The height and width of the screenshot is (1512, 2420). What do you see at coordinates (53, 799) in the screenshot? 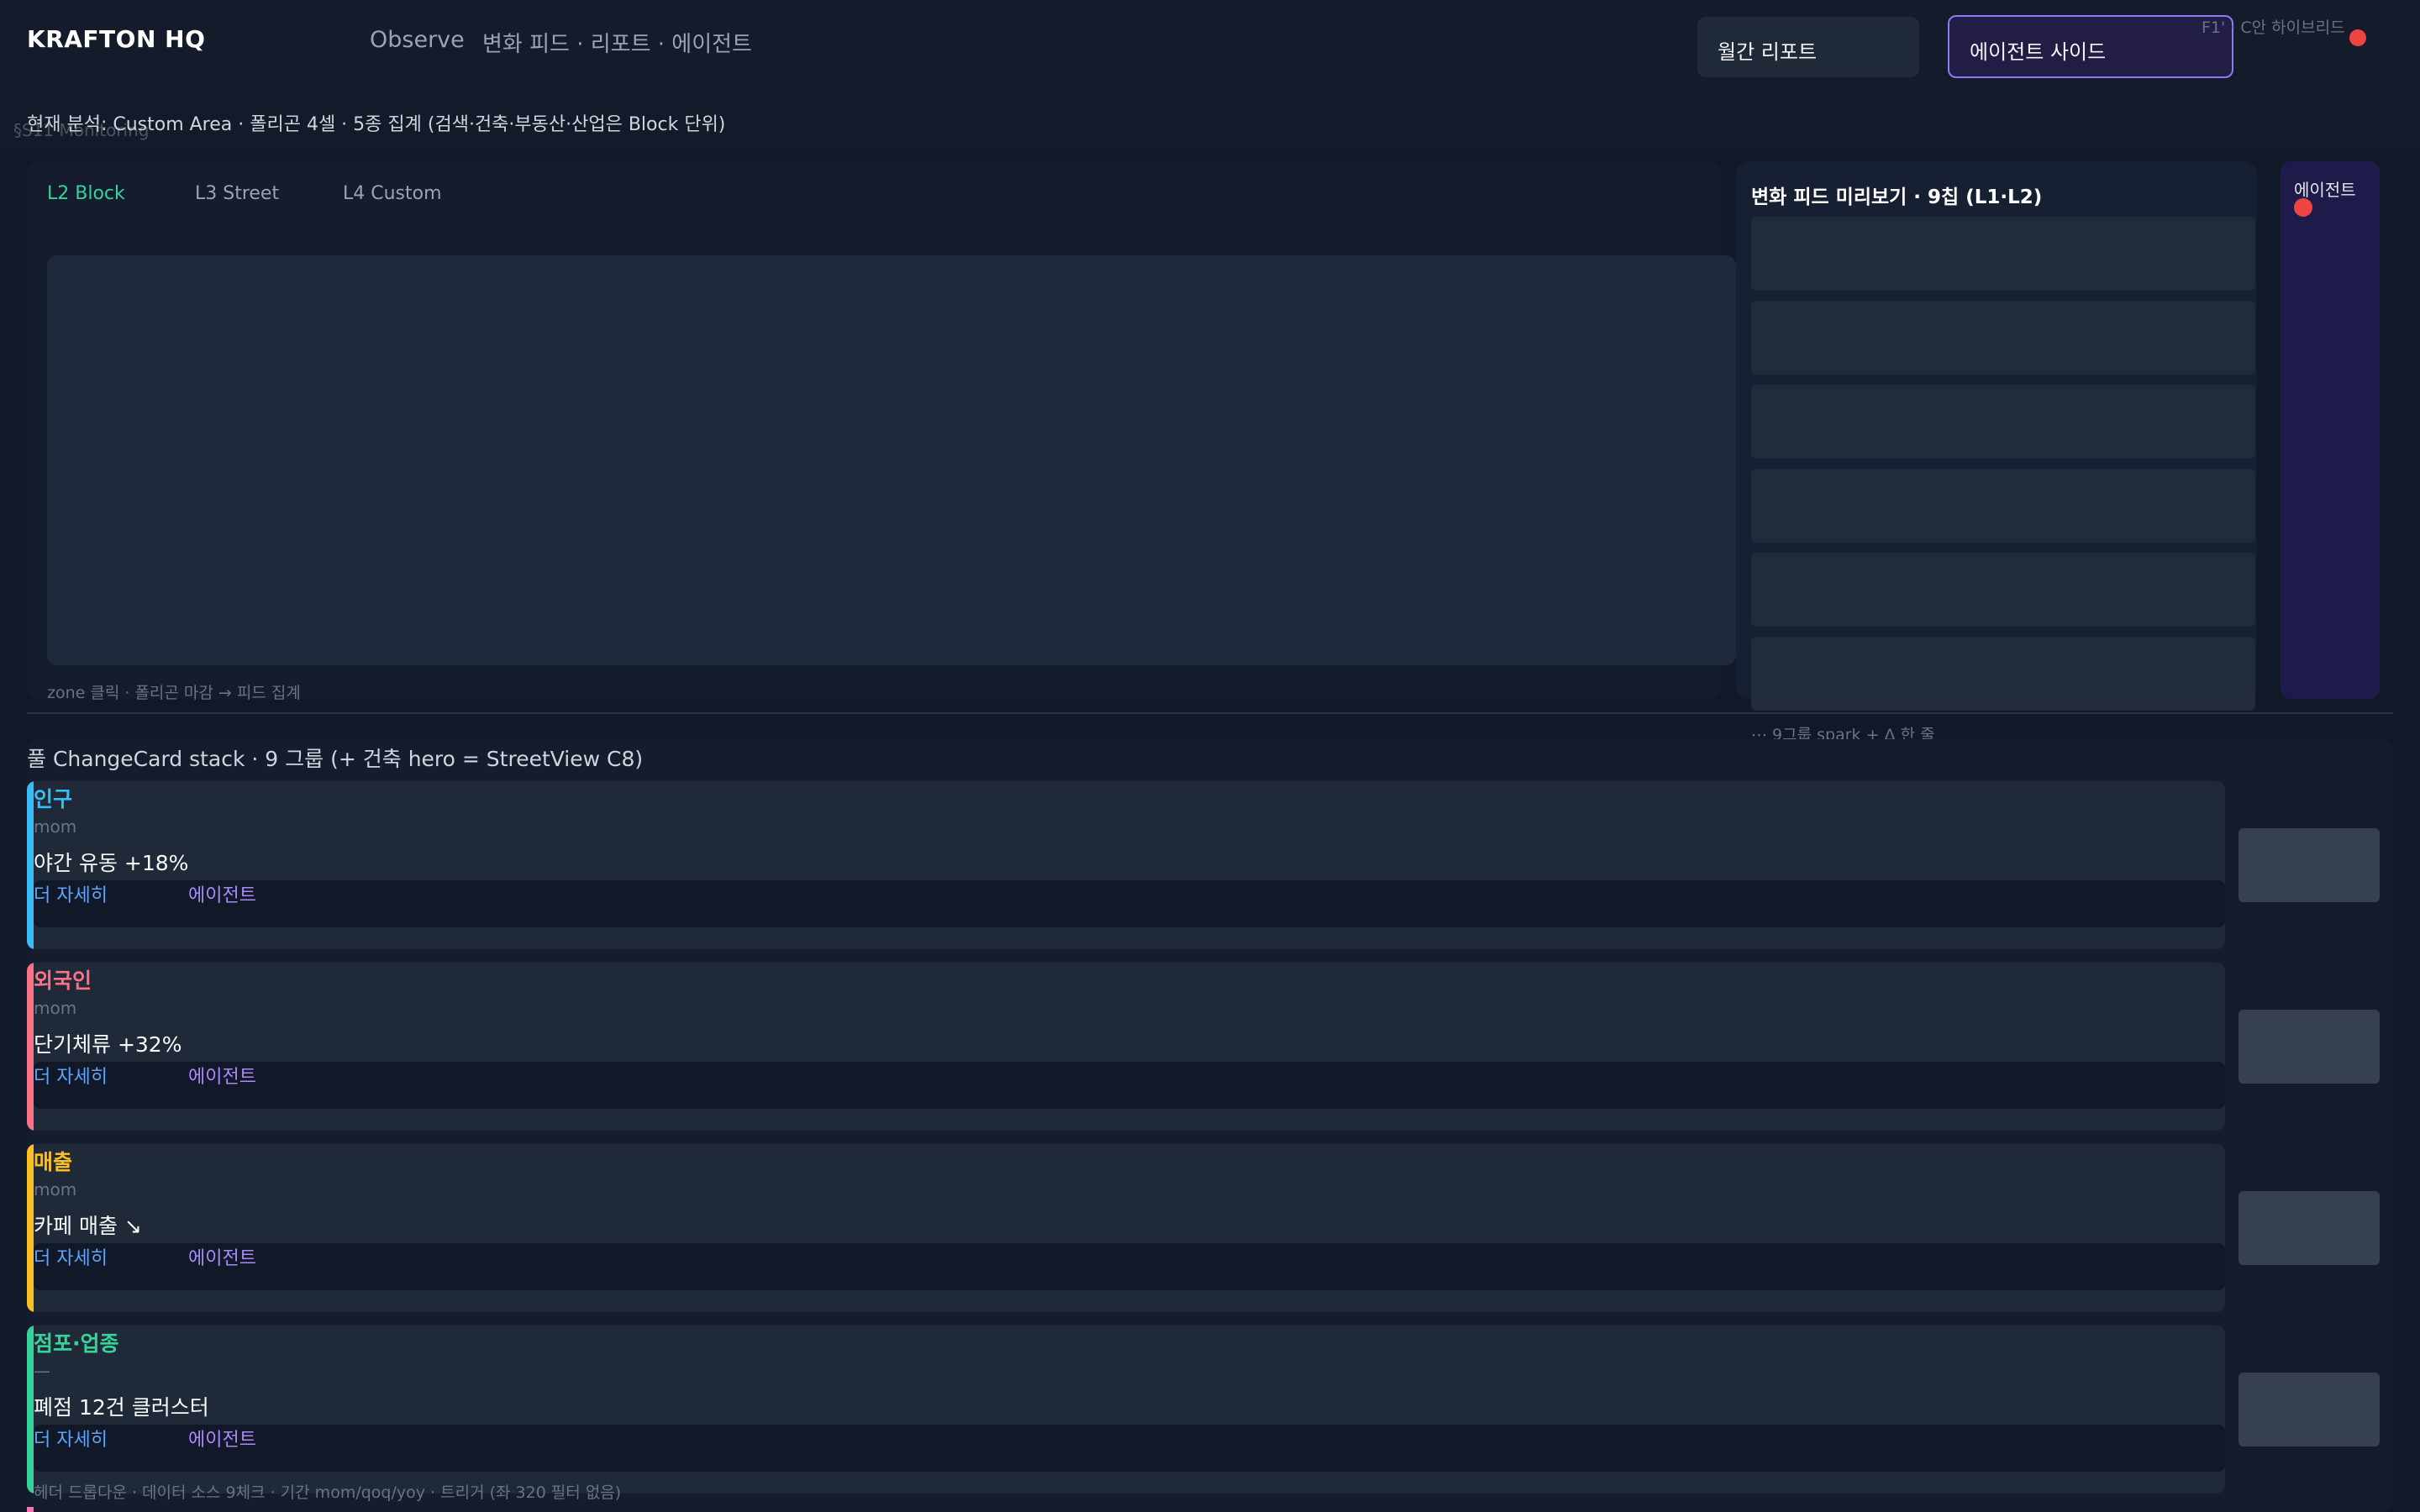
I see `card-category: 인구` at bounding box center [53, 799].